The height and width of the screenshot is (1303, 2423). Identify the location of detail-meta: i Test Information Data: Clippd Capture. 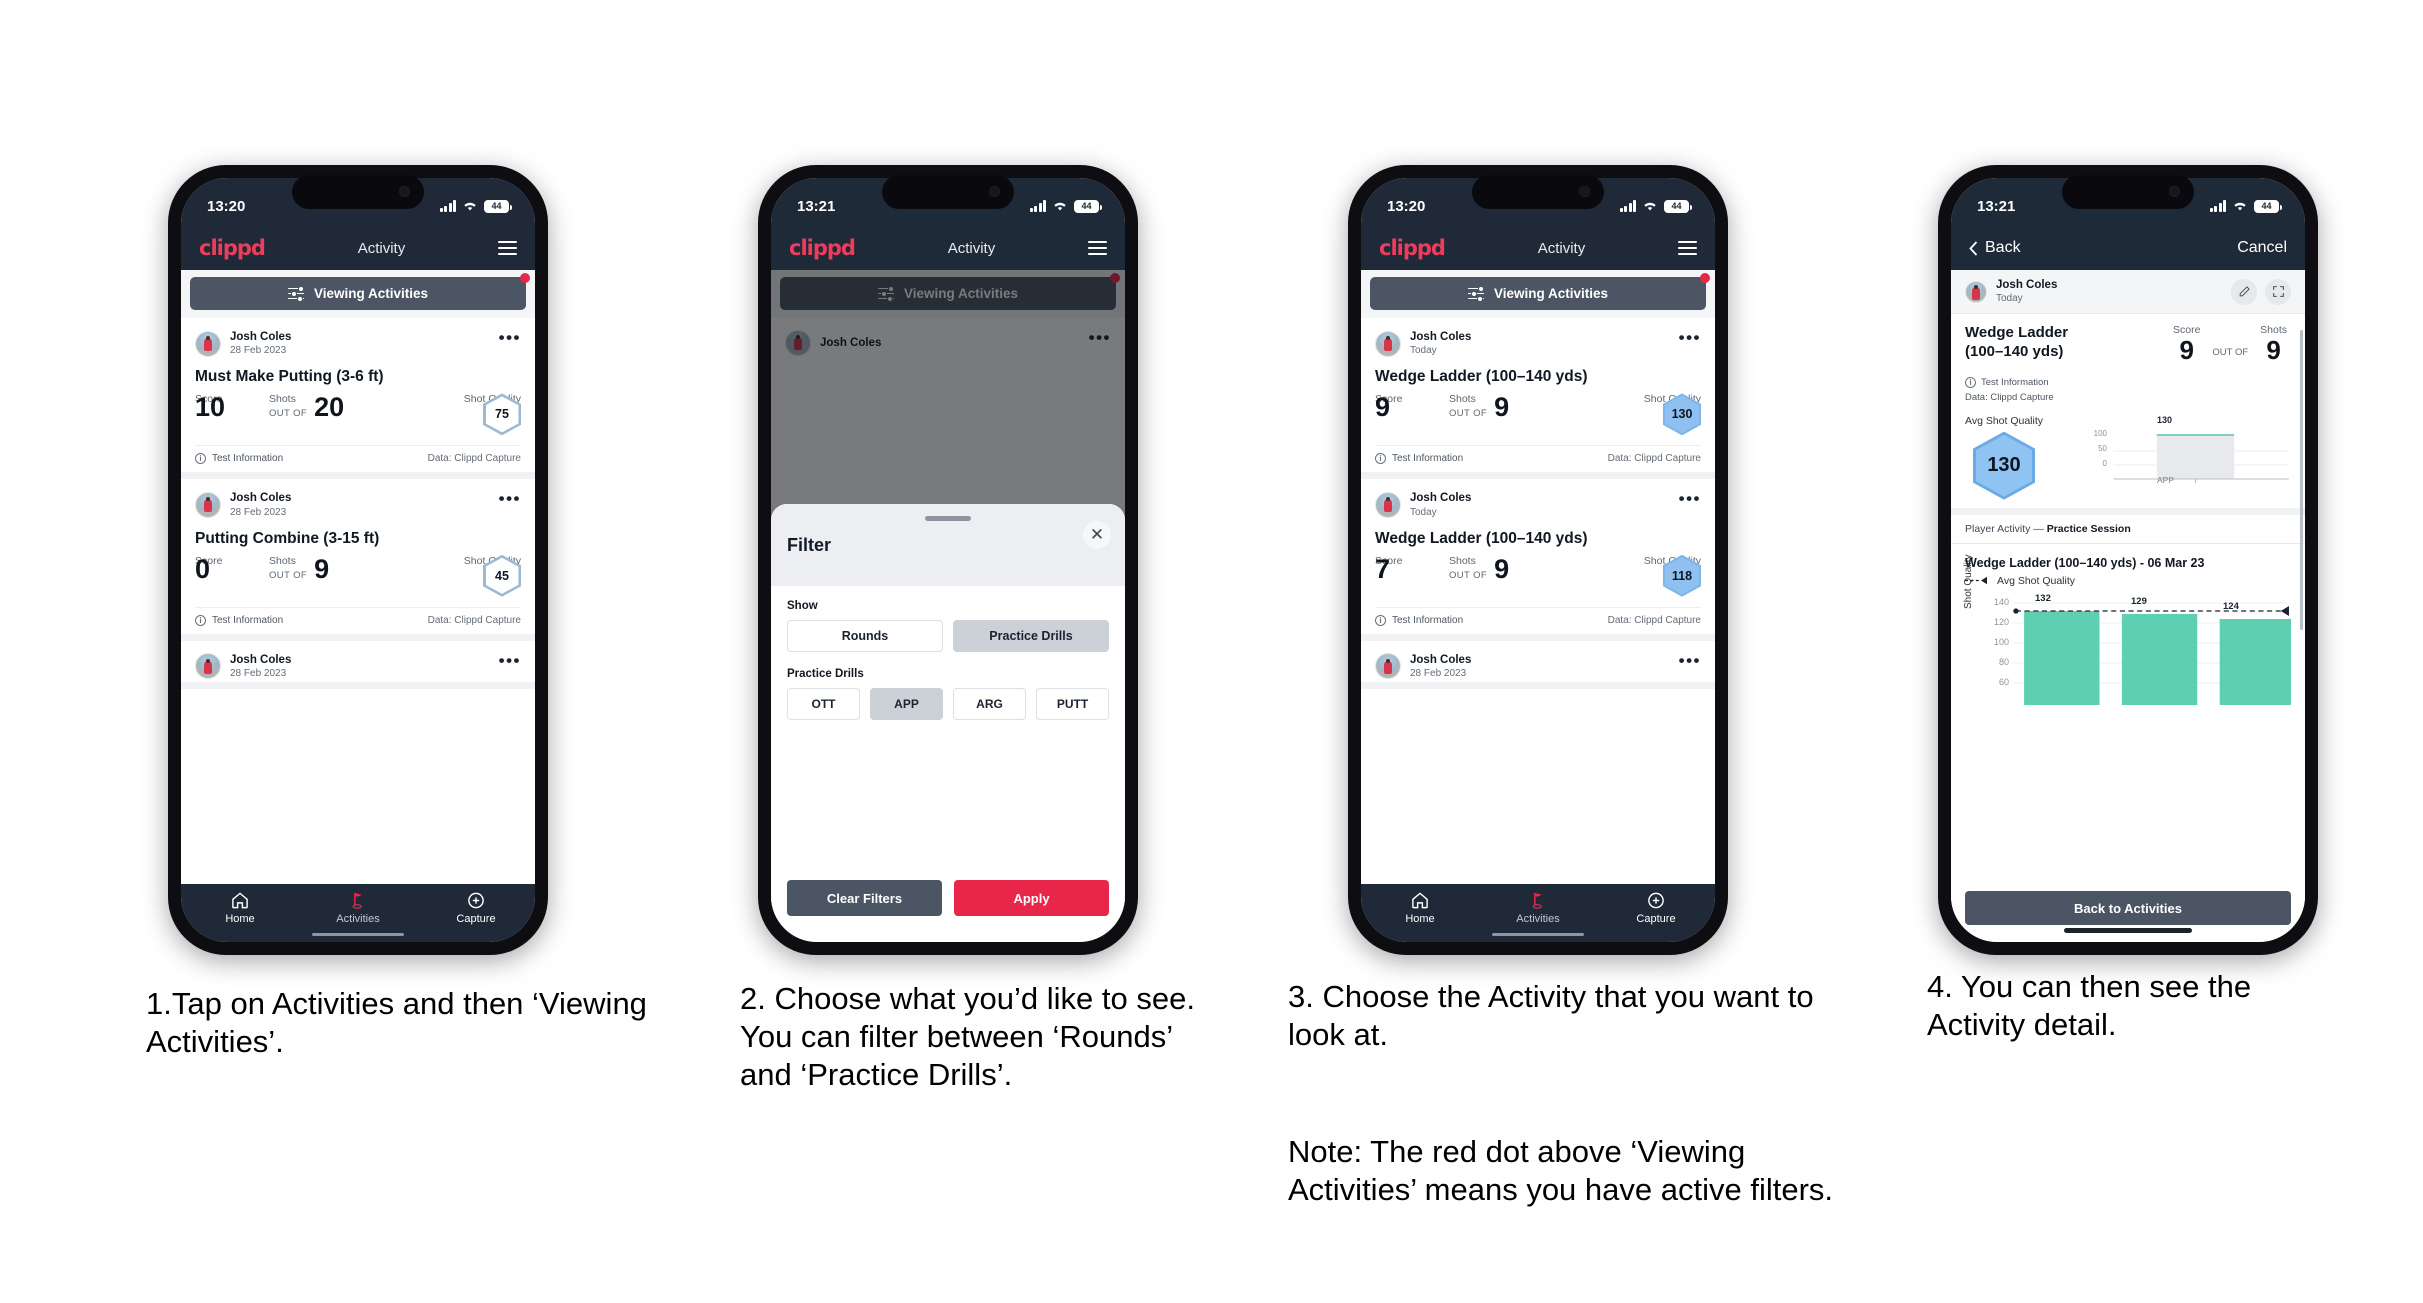
(2128, 390).